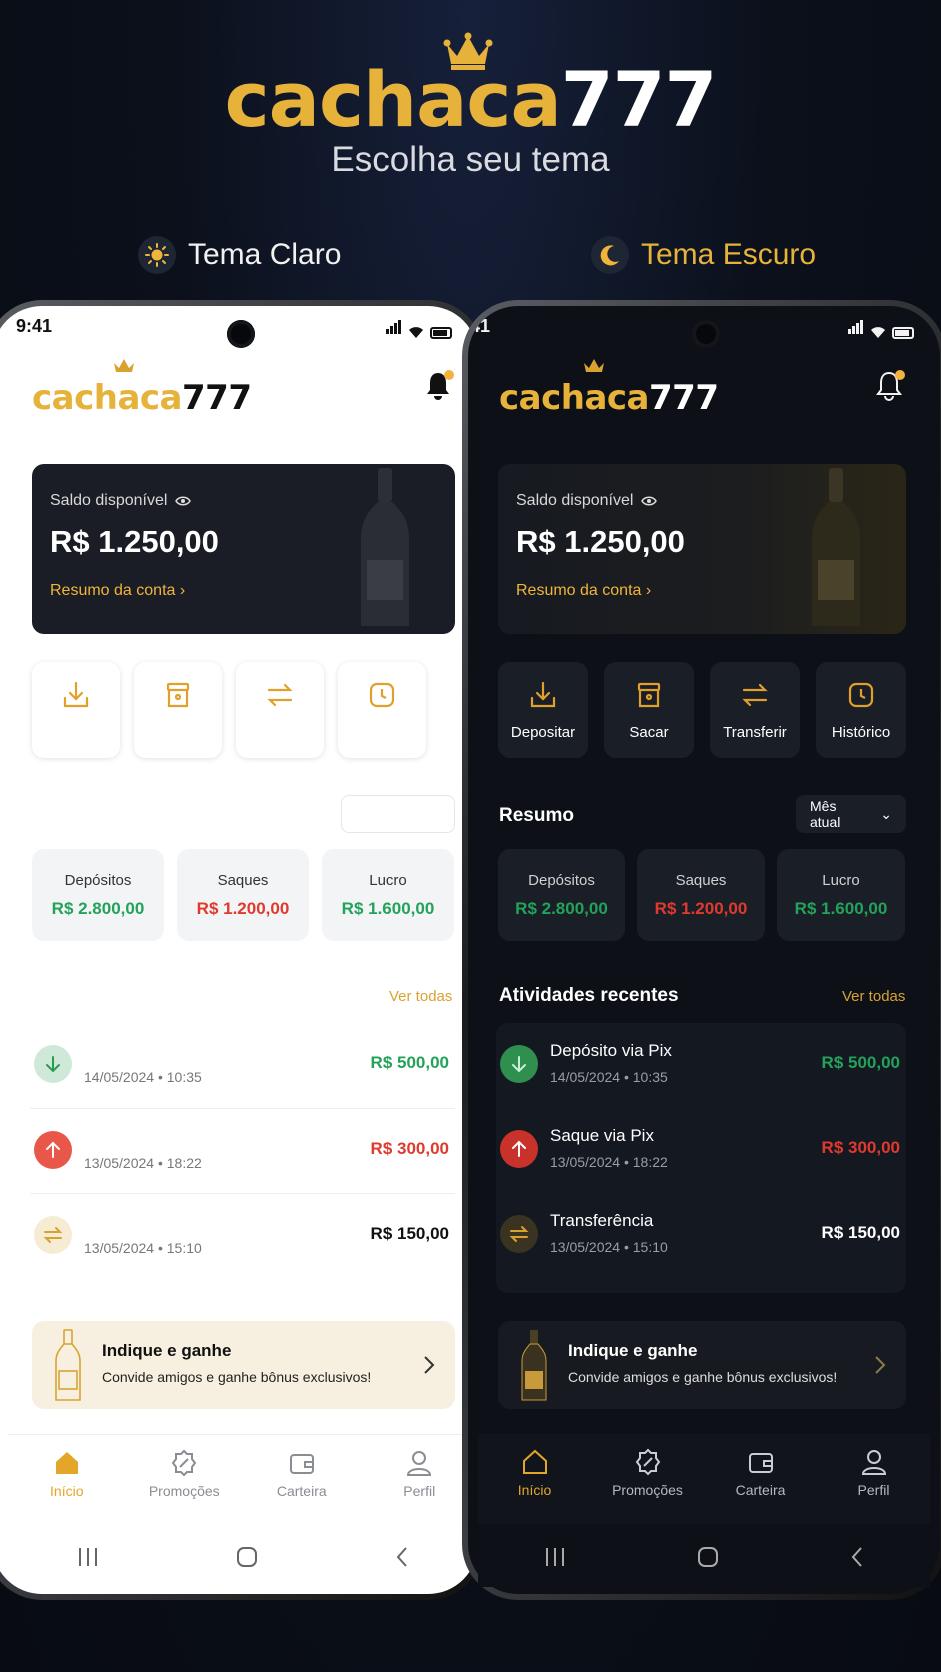 This screenshot has width=941, height=1672. What do you see at coordinates (825, 814) in the screenshot?
I see `period-label: Mês atual` at bounding box center [825, 814].